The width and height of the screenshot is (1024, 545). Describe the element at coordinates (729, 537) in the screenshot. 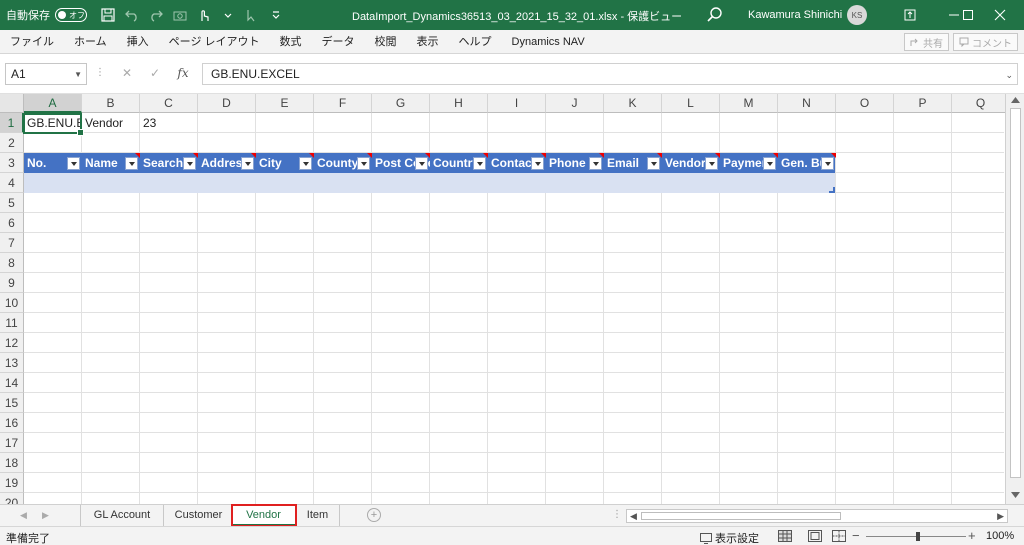

I see `display-settings-button: 表示設定` at that location.